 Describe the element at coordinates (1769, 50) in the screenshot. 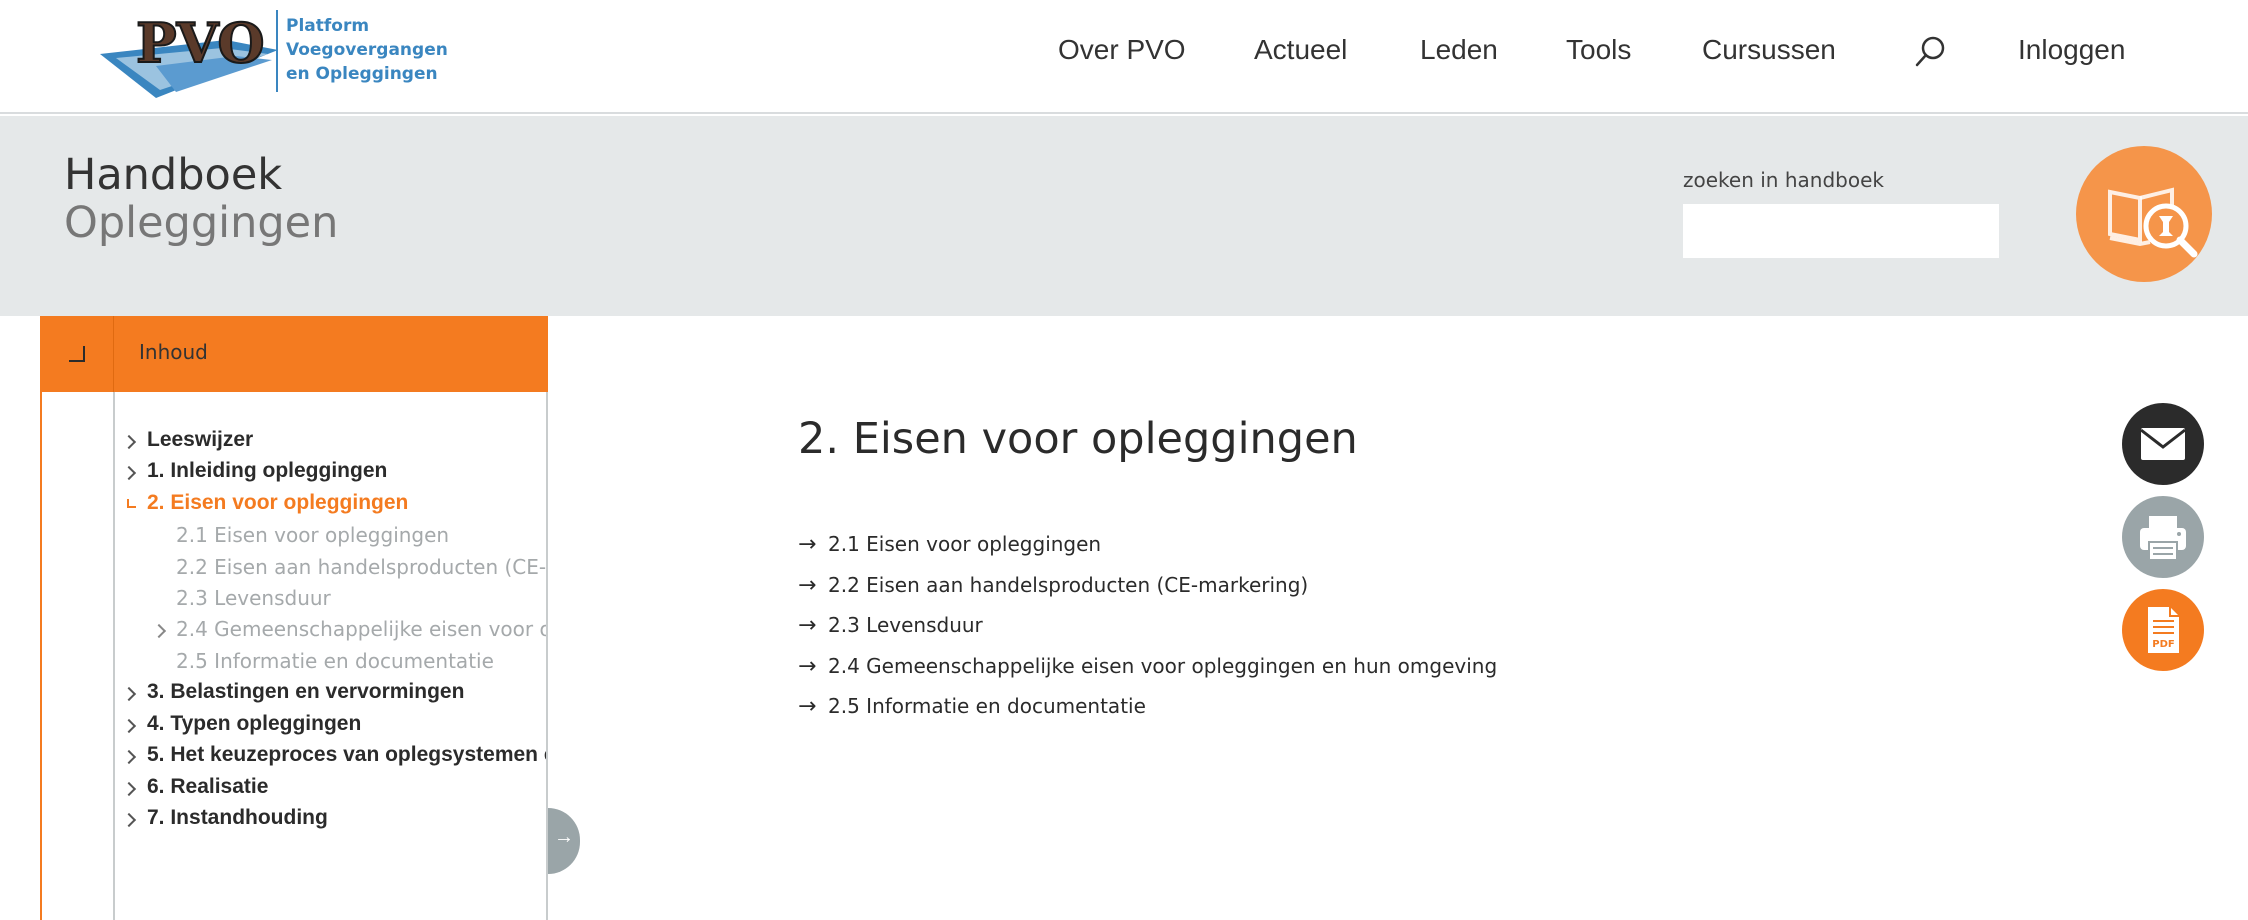

I see `nav-cursussen: Cursussen` at that location.